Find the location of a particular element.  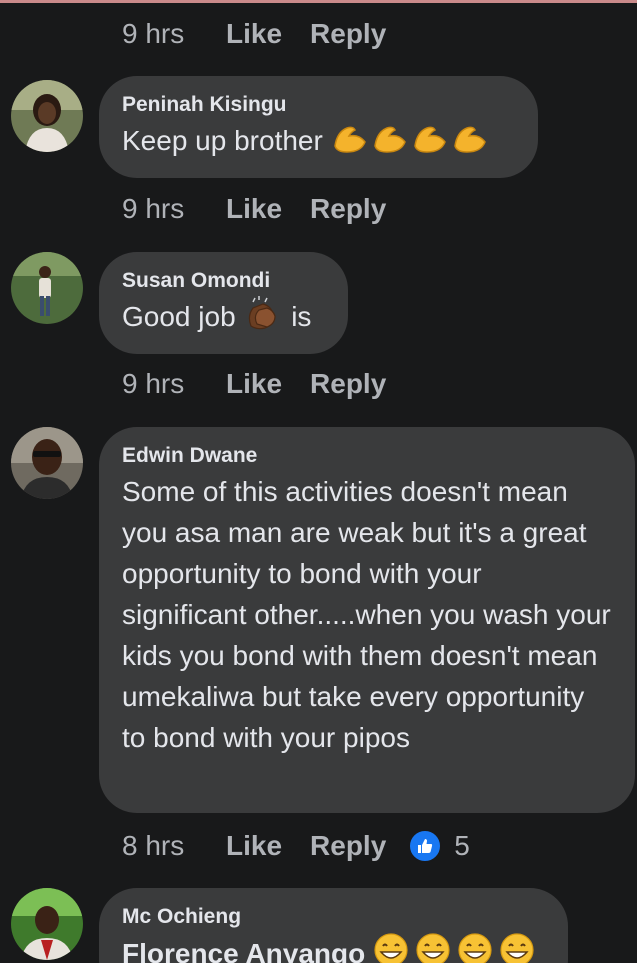

comment-text: Keep up brother is located at coordinates (318, 142).